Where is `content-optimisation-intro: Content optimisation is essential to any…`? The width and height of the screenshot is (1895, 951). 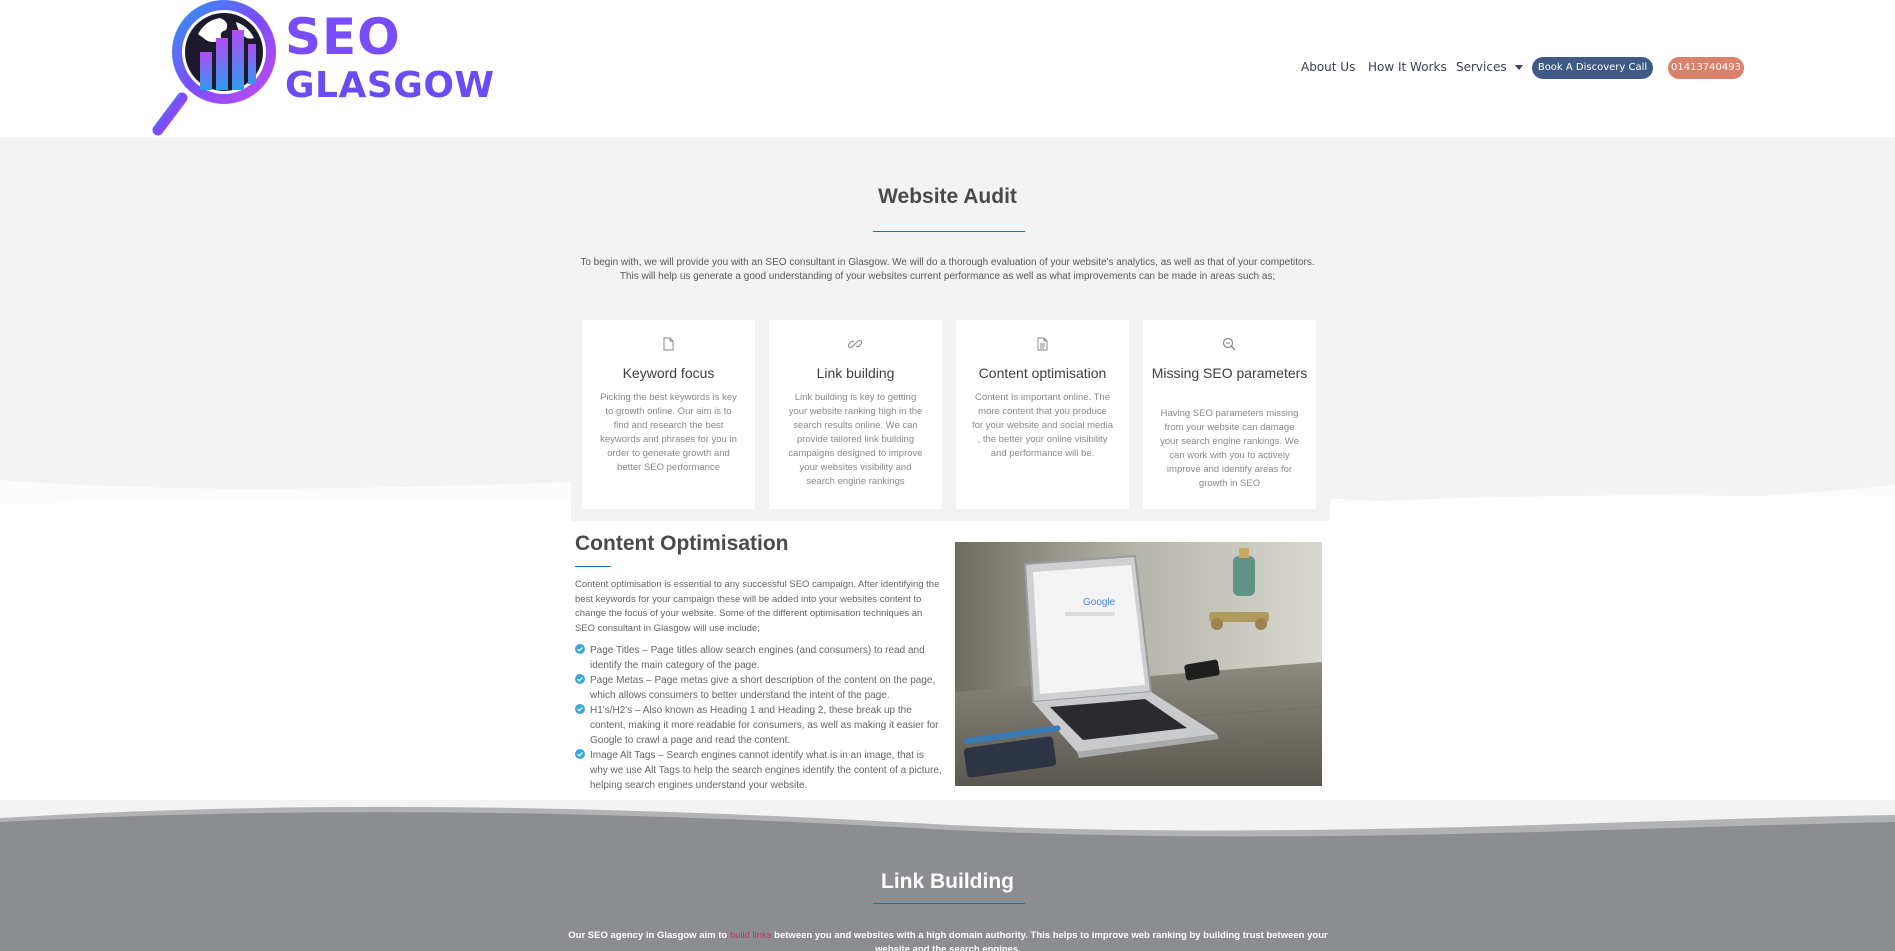
content-optimisation-intro: Content optimisation is essential to any… is located at coordinates (757, 606).